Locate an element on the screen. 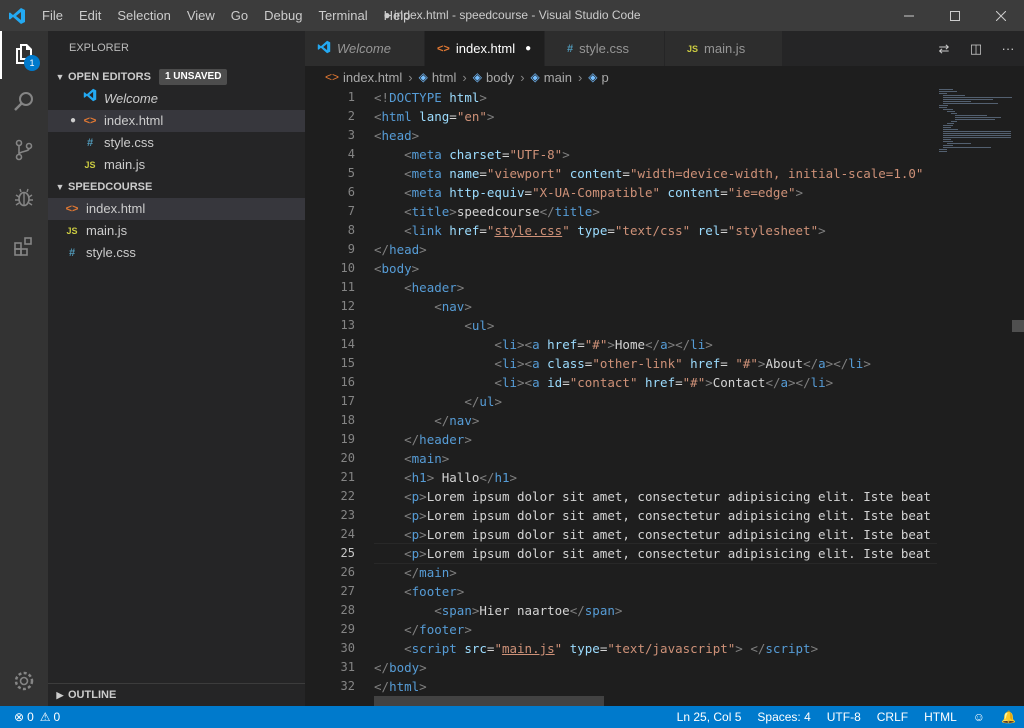  line-ending: CRLF is located at coordinates (892, 717).